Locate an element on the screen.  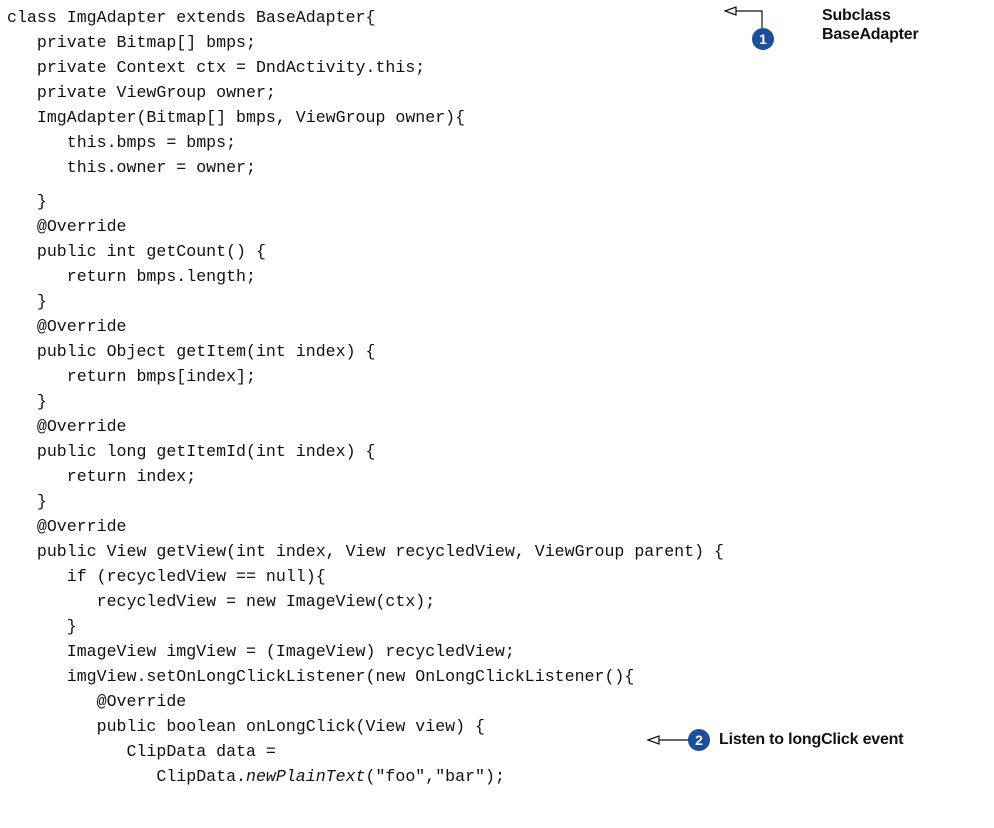
callout-1-label-line: Subclass is located at coordinates (856, 15).